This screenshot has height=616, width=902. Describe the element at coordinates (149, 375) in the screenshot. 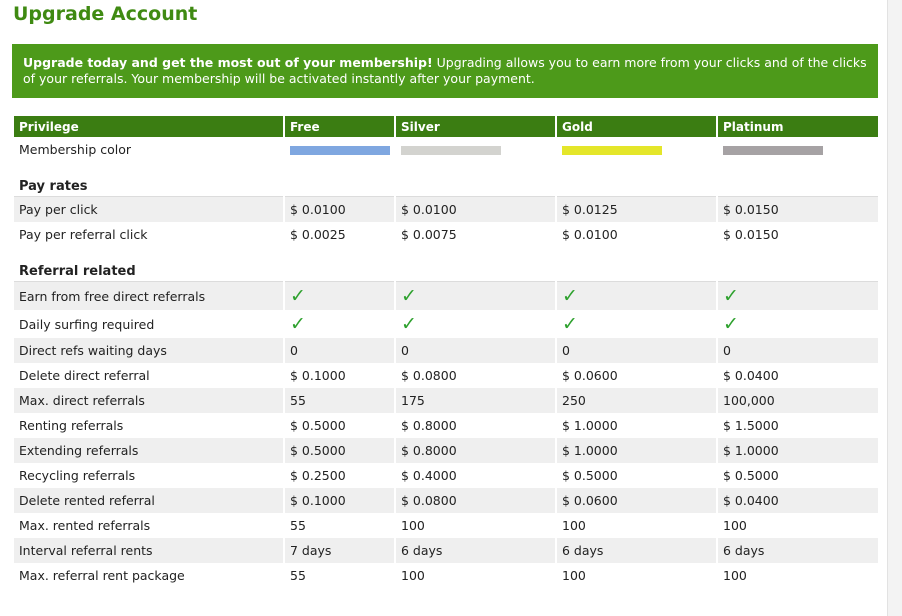

I see `row-label: Delete direct referral` at that location.